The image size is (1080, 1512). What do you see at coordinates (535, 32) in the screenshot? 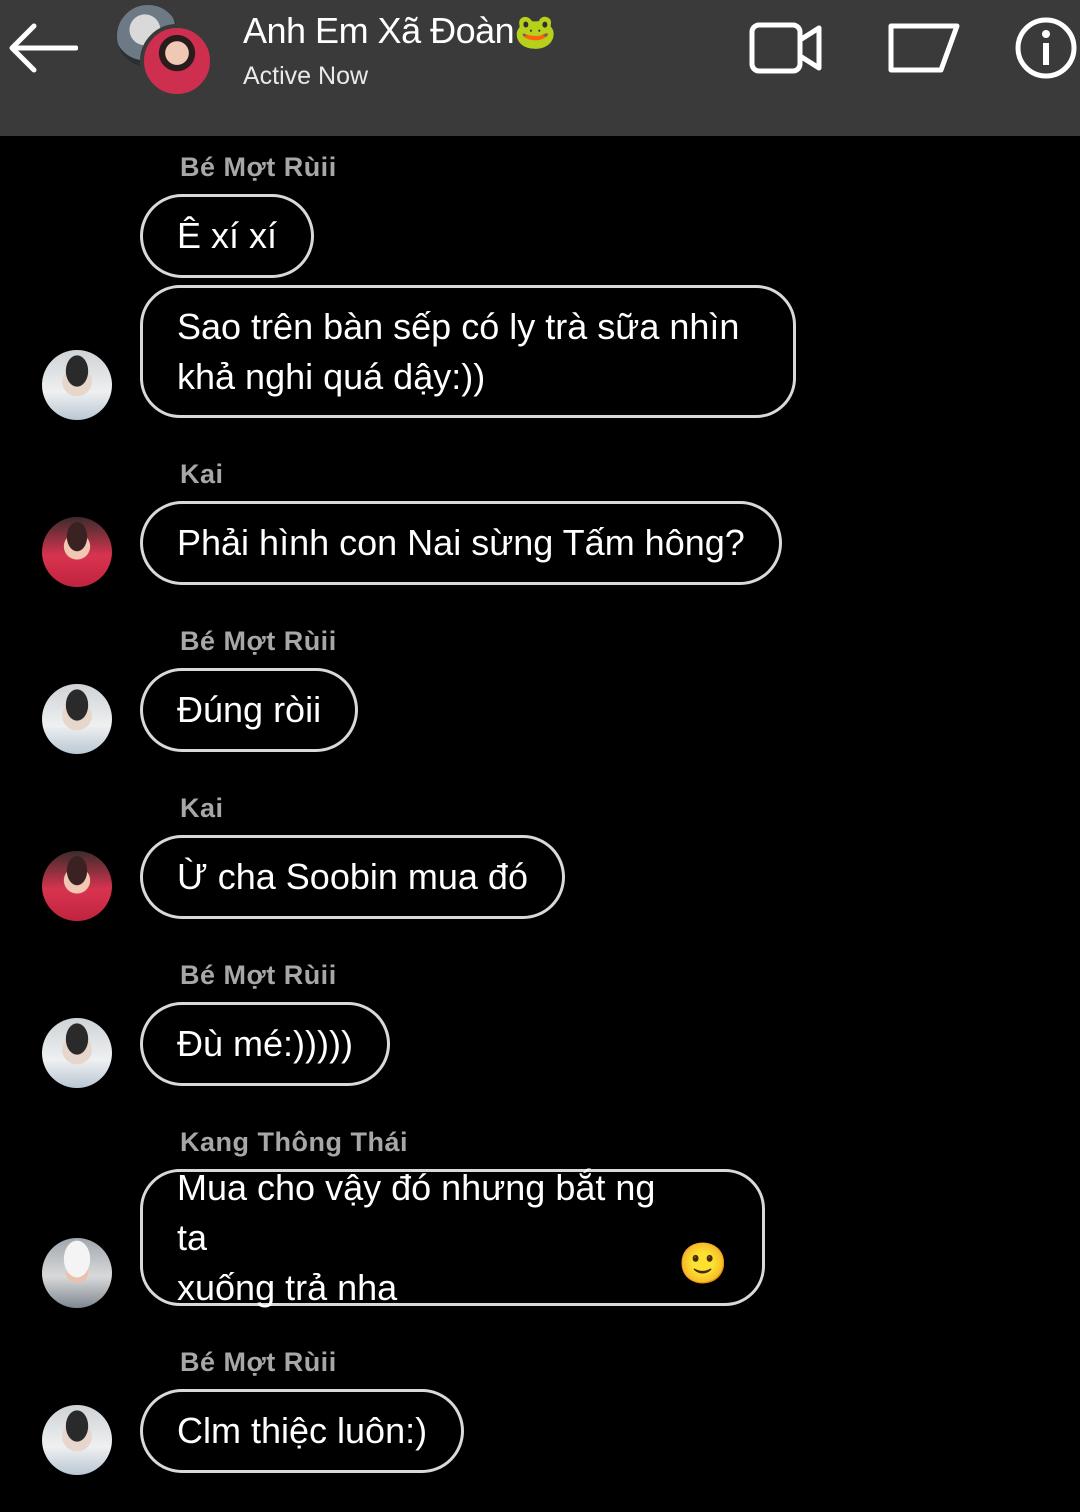
I see `frog-emoji: 🐸` at bounding box center [535, 32].